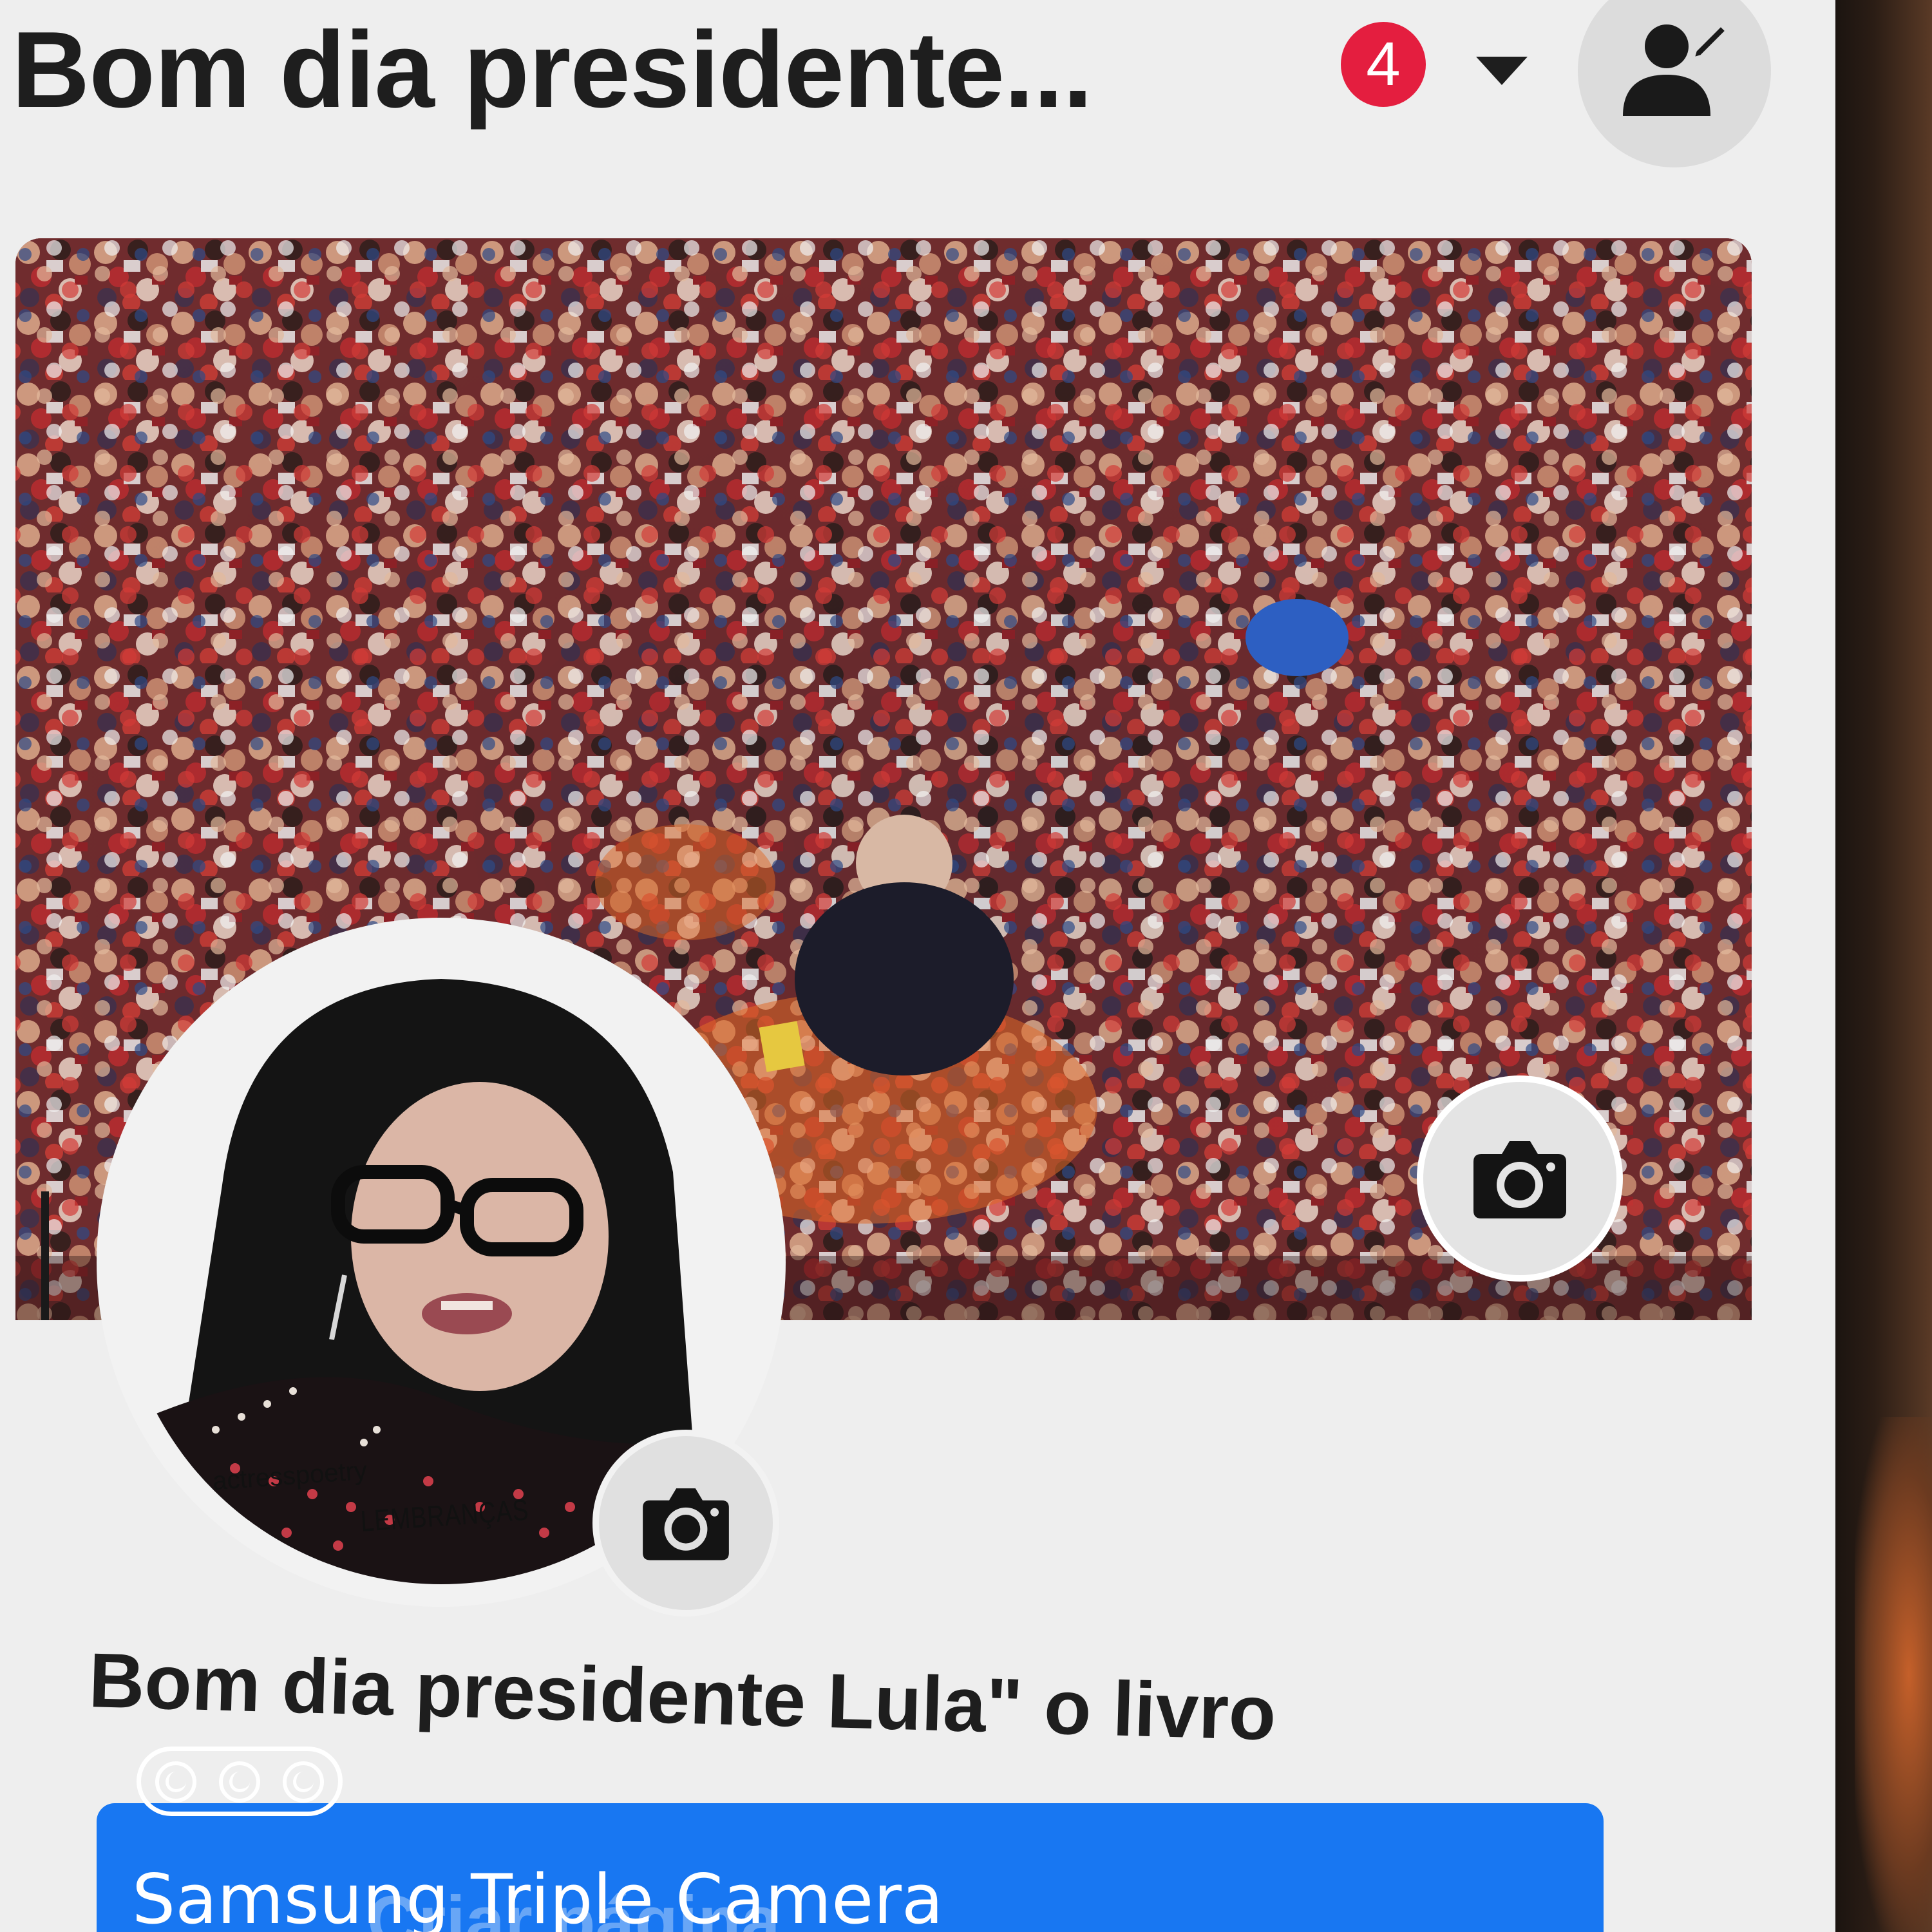 The height and width of the screenshot is (1932, 1932). Describe the element at coordinates (683, 1696) in the screenshot. I see `profile-name: Bom dia presidente Lula" o livro` at that location.